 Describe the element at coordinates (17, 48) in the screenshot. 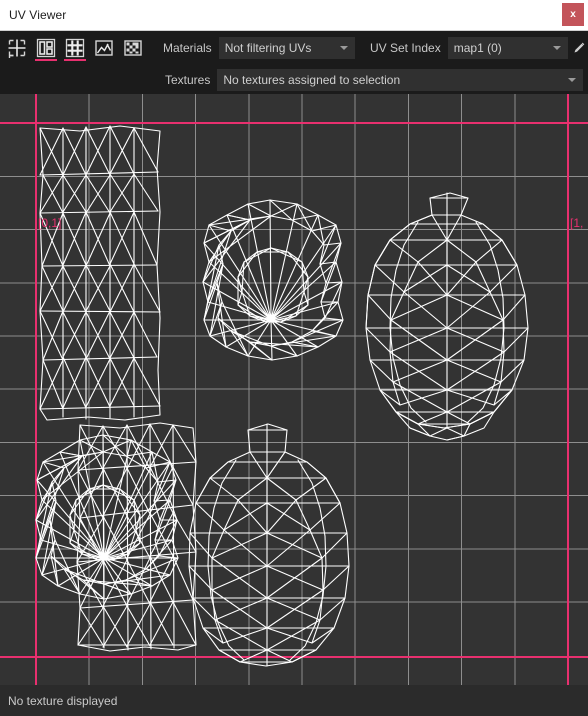

I see `uv-center-fit-icon` at that location.